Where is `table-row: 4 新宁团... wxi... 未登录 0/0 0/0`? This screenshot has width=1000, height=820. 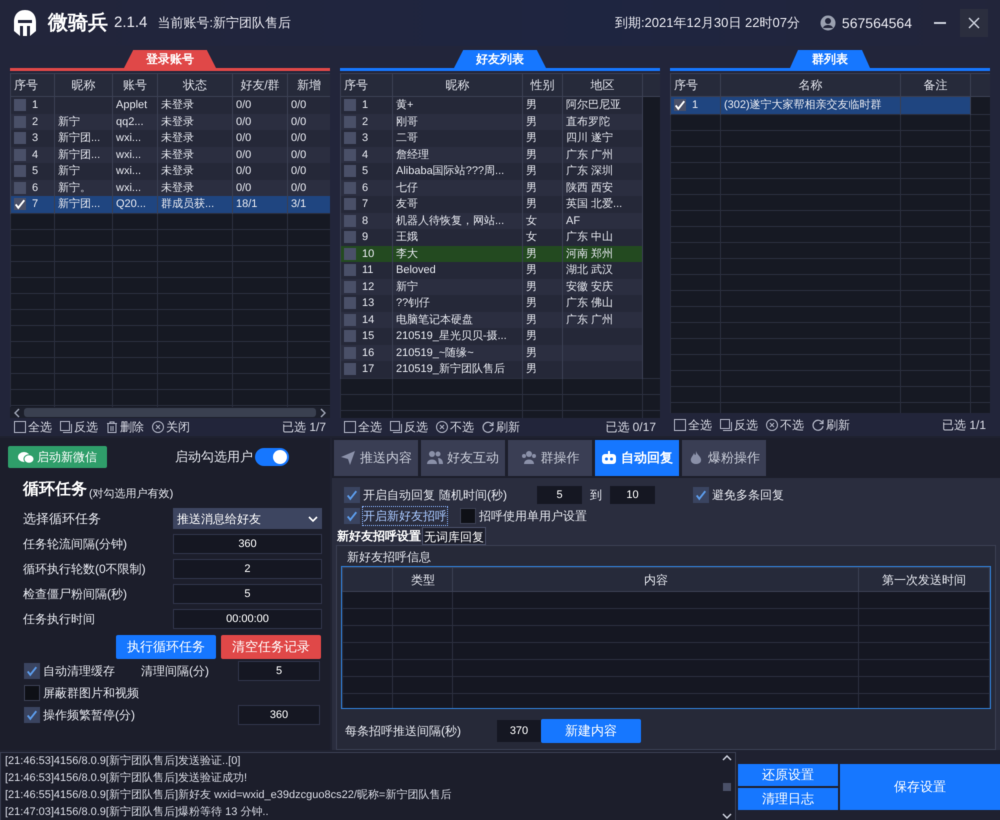 table-row: 4 新宁团... wxi... 未登录 0/0 0/0 is located at coordinates (170, 154).